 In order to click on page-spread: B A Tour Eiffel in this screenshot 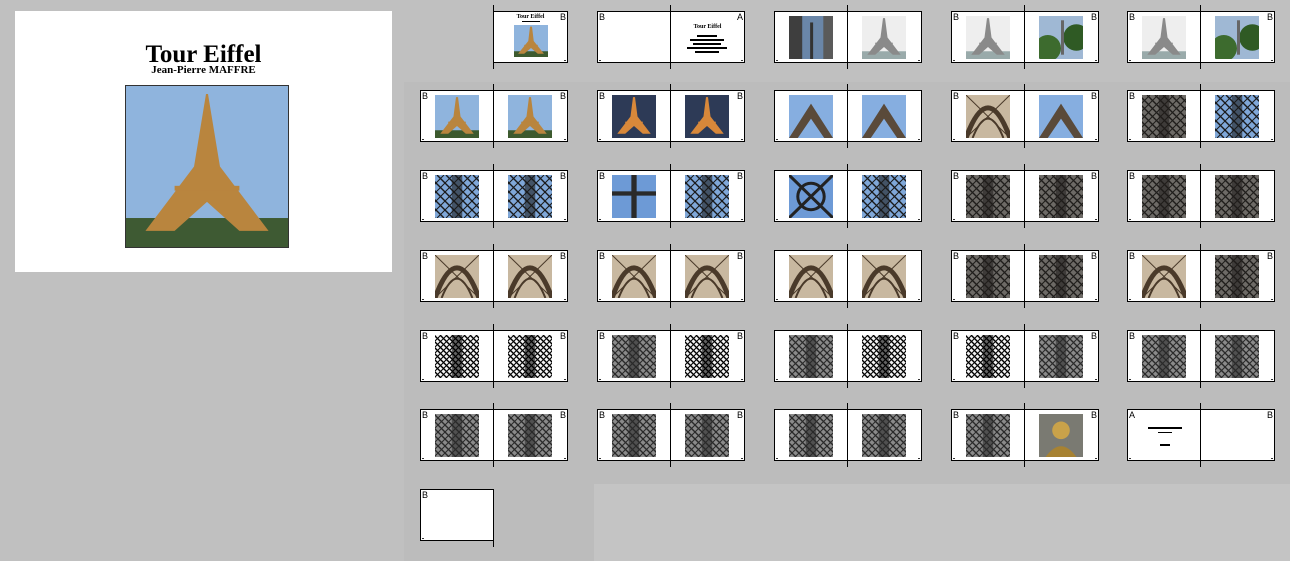, I will do `click(671, 37)`.